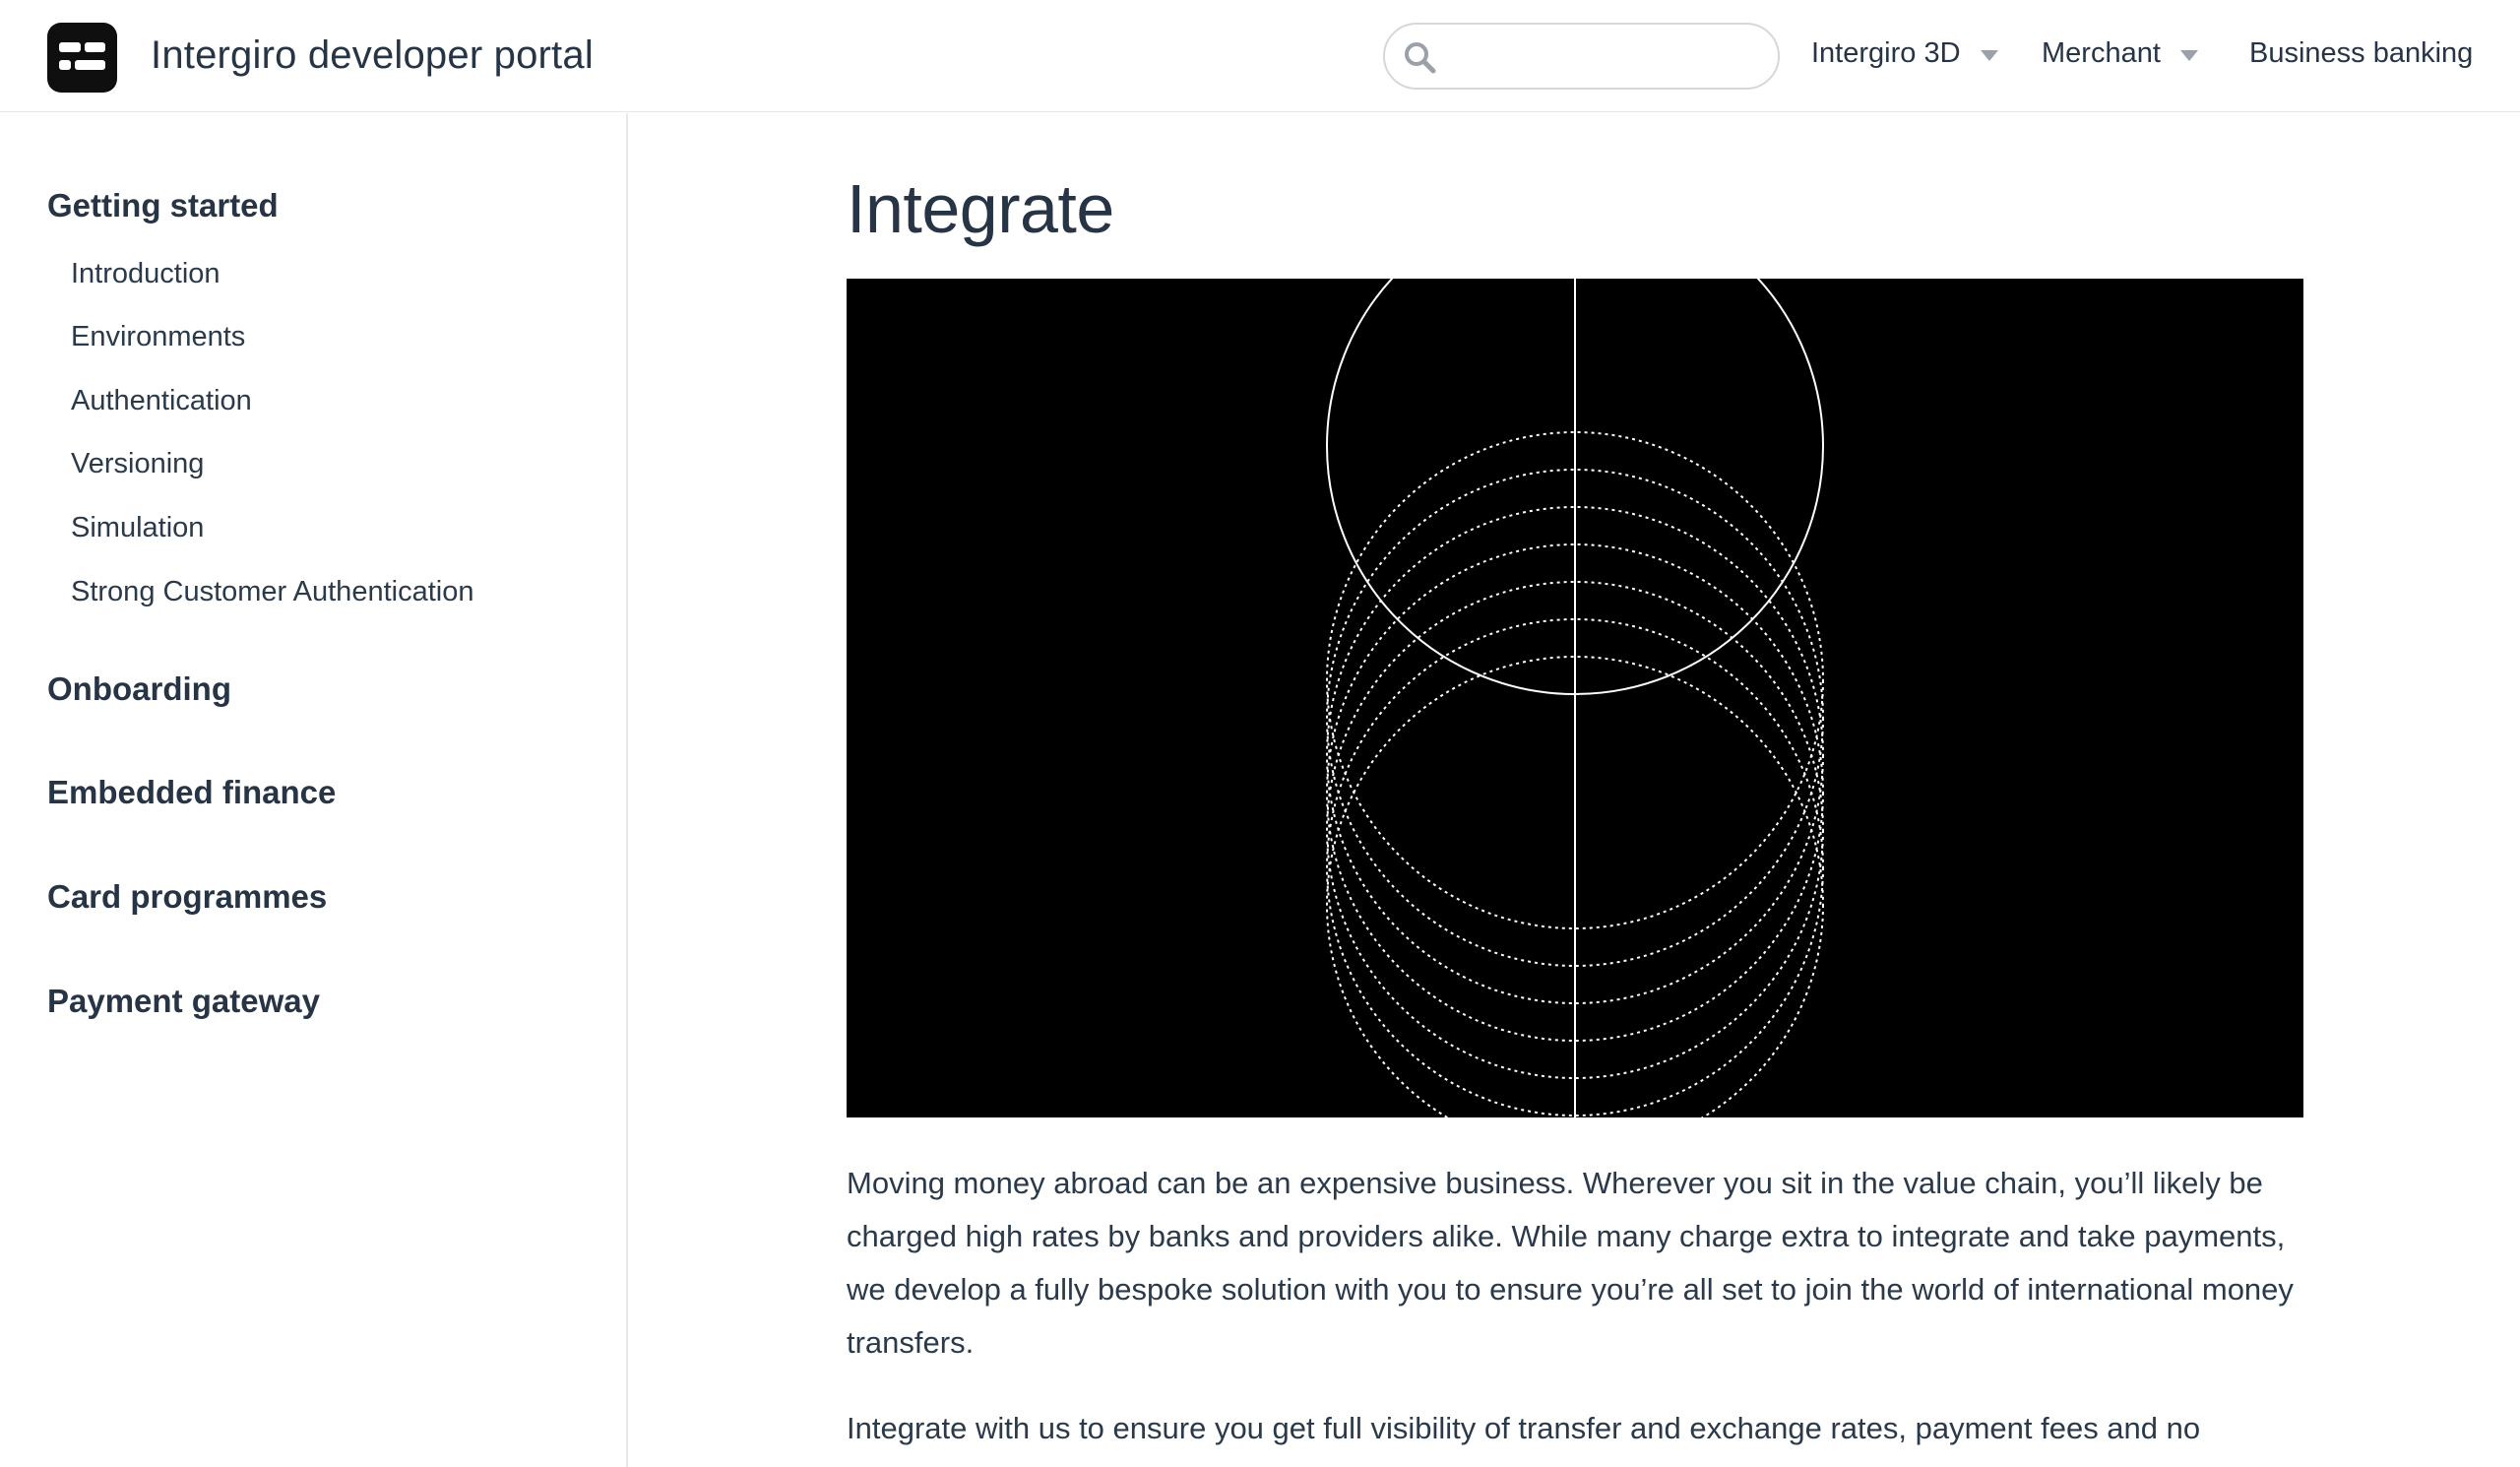 The image size is (2520, 1467). What do you see at coordinates (2101, 53) in the screenshot?
I see `nav-merchant-label: Merchant` at bounding box center [2101, 53].